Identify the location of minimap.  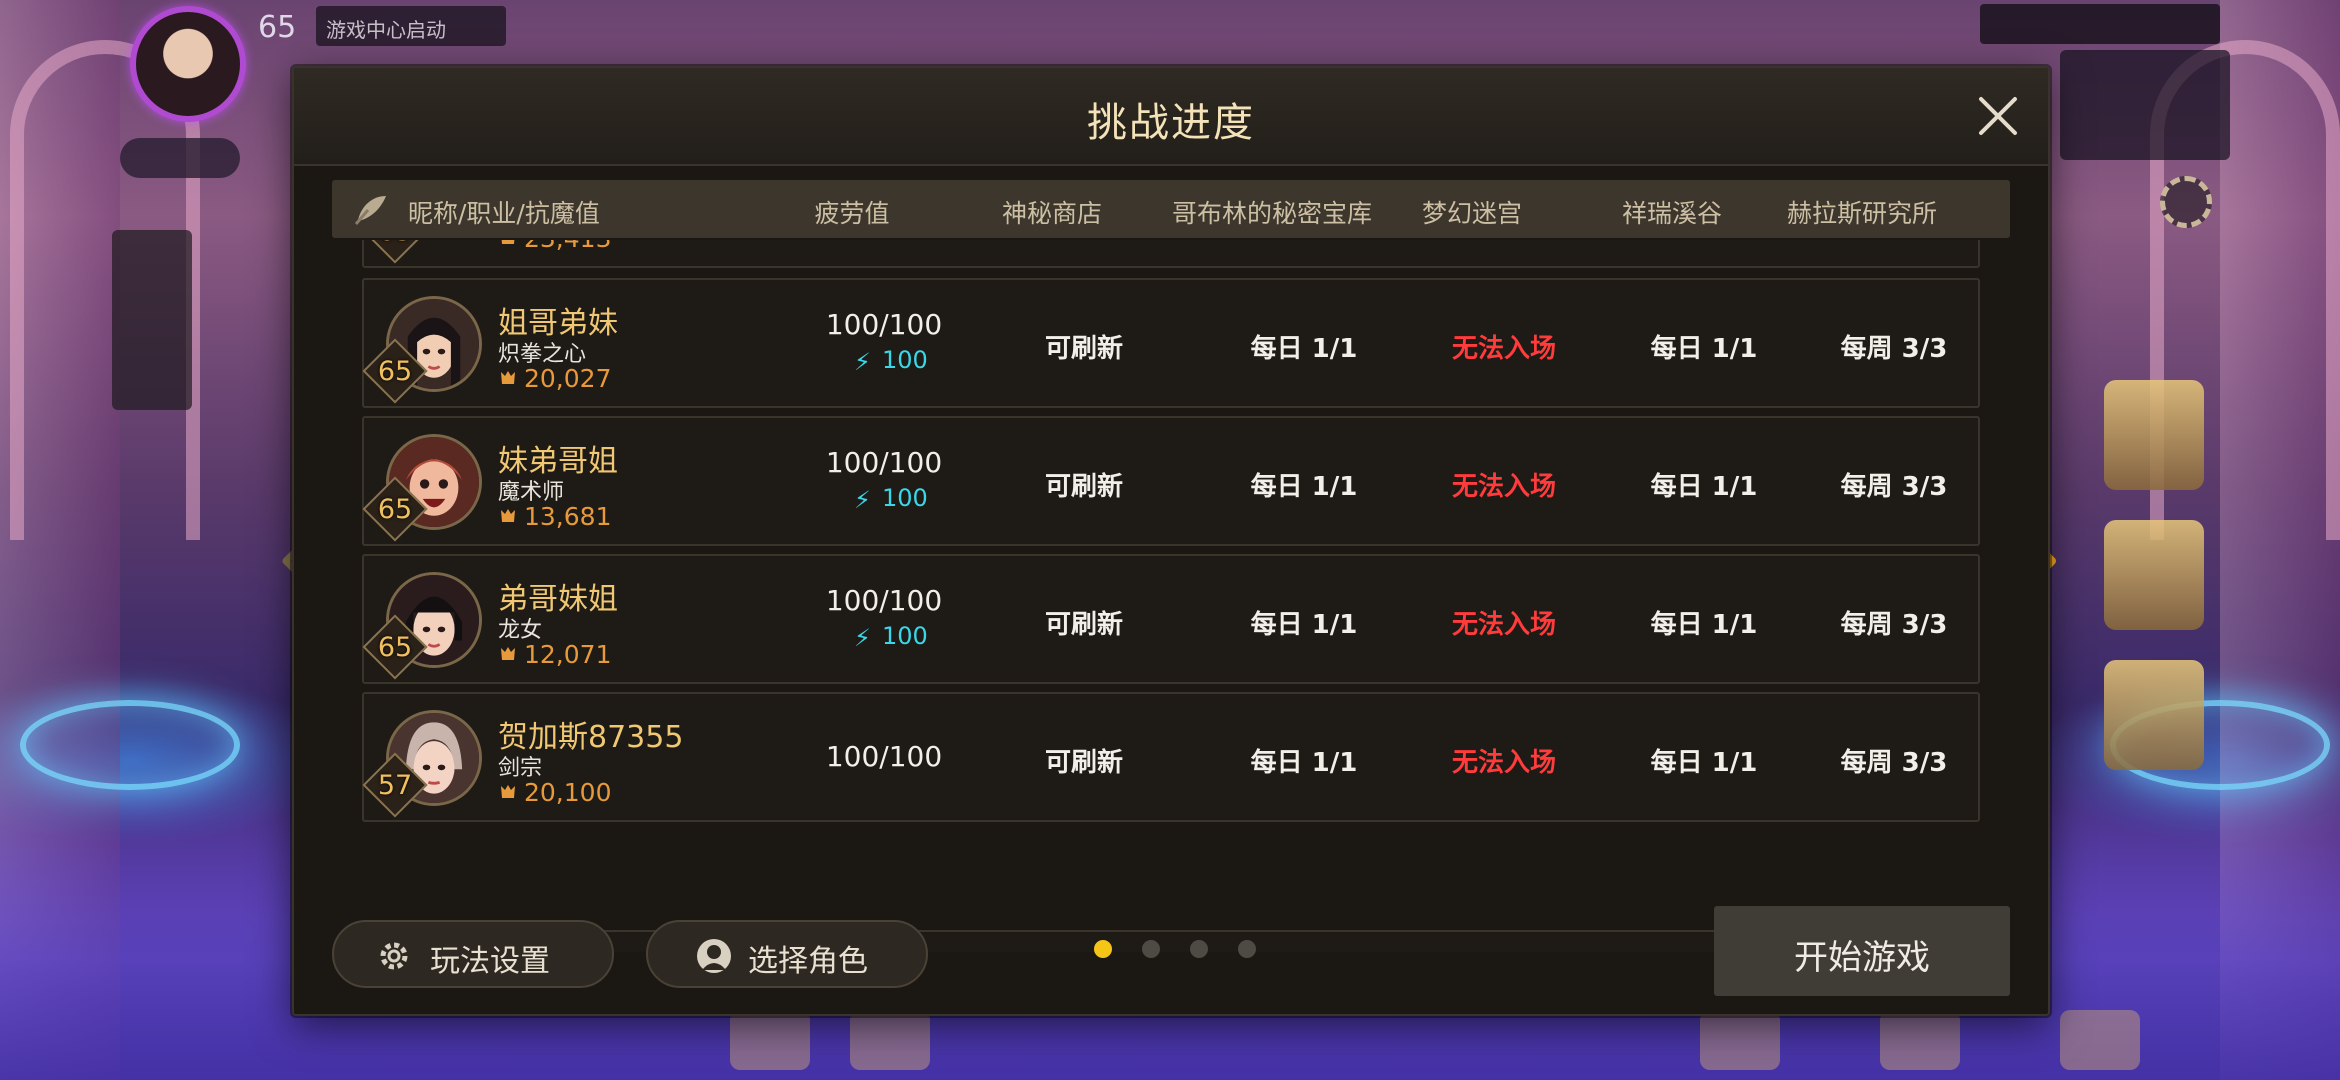
(2145, 105).